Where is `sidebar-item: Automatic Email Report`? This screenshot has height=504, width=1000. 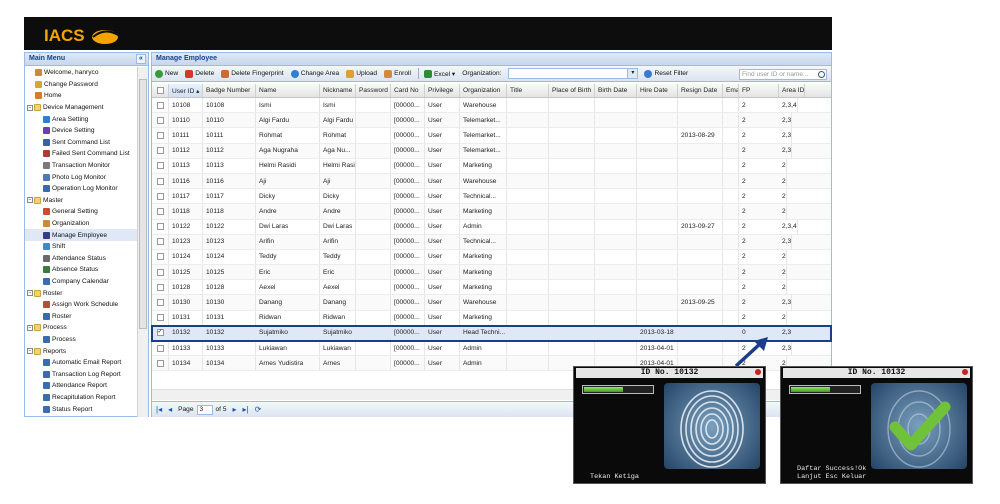 sidebar-item: Automatic Email Report is located at coordinates (81, 363).